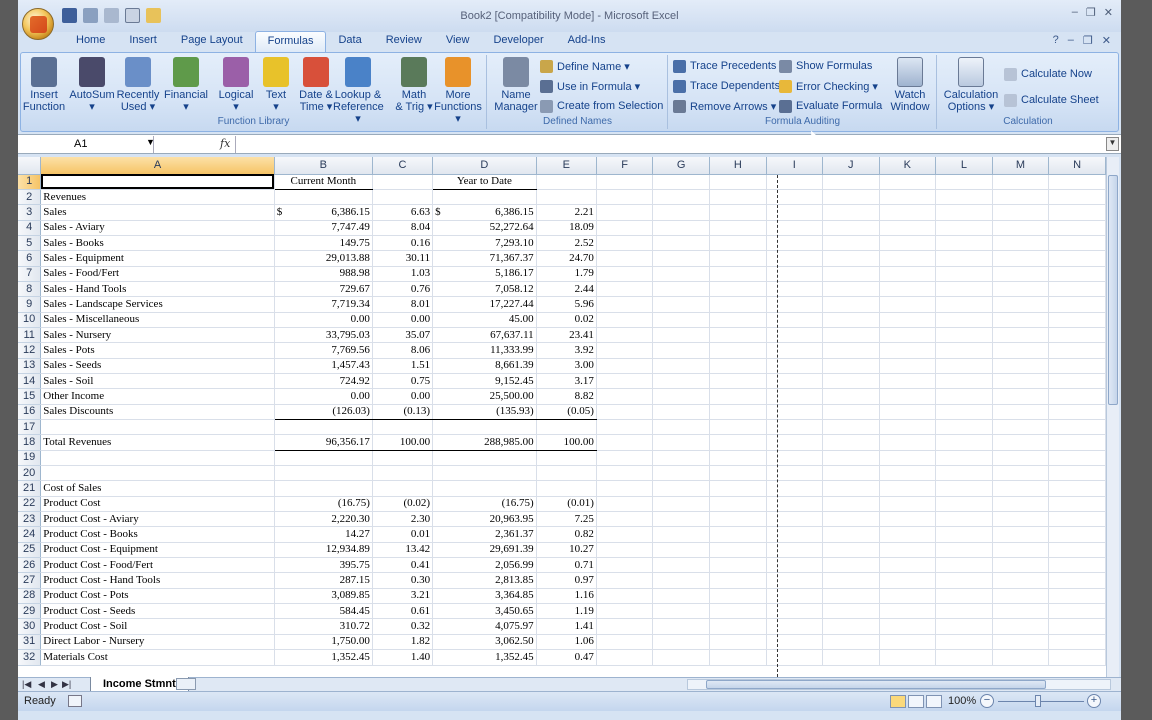 Image resolution: width=1152 pixels, height=720 pixels. What do you see at coordinates (157, 335) in the screenshot?
I see `cell-a: Sales - Nursery` at bounding box center [157, 335].